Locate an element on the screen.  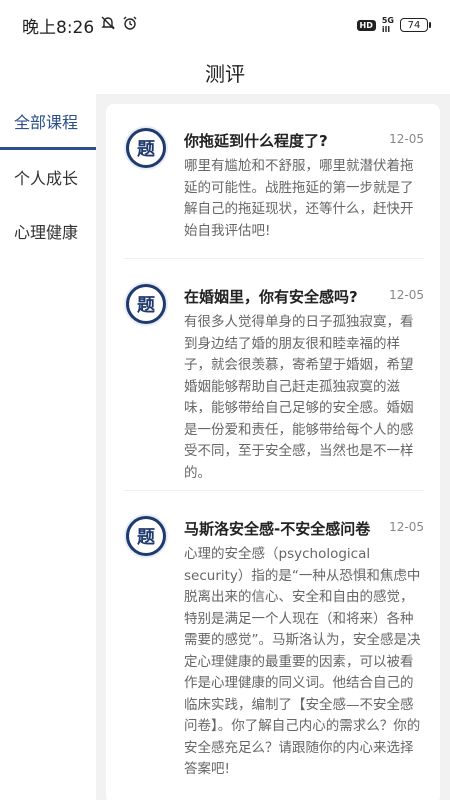
battery-level: 74 is located at coordinates (414, 25).